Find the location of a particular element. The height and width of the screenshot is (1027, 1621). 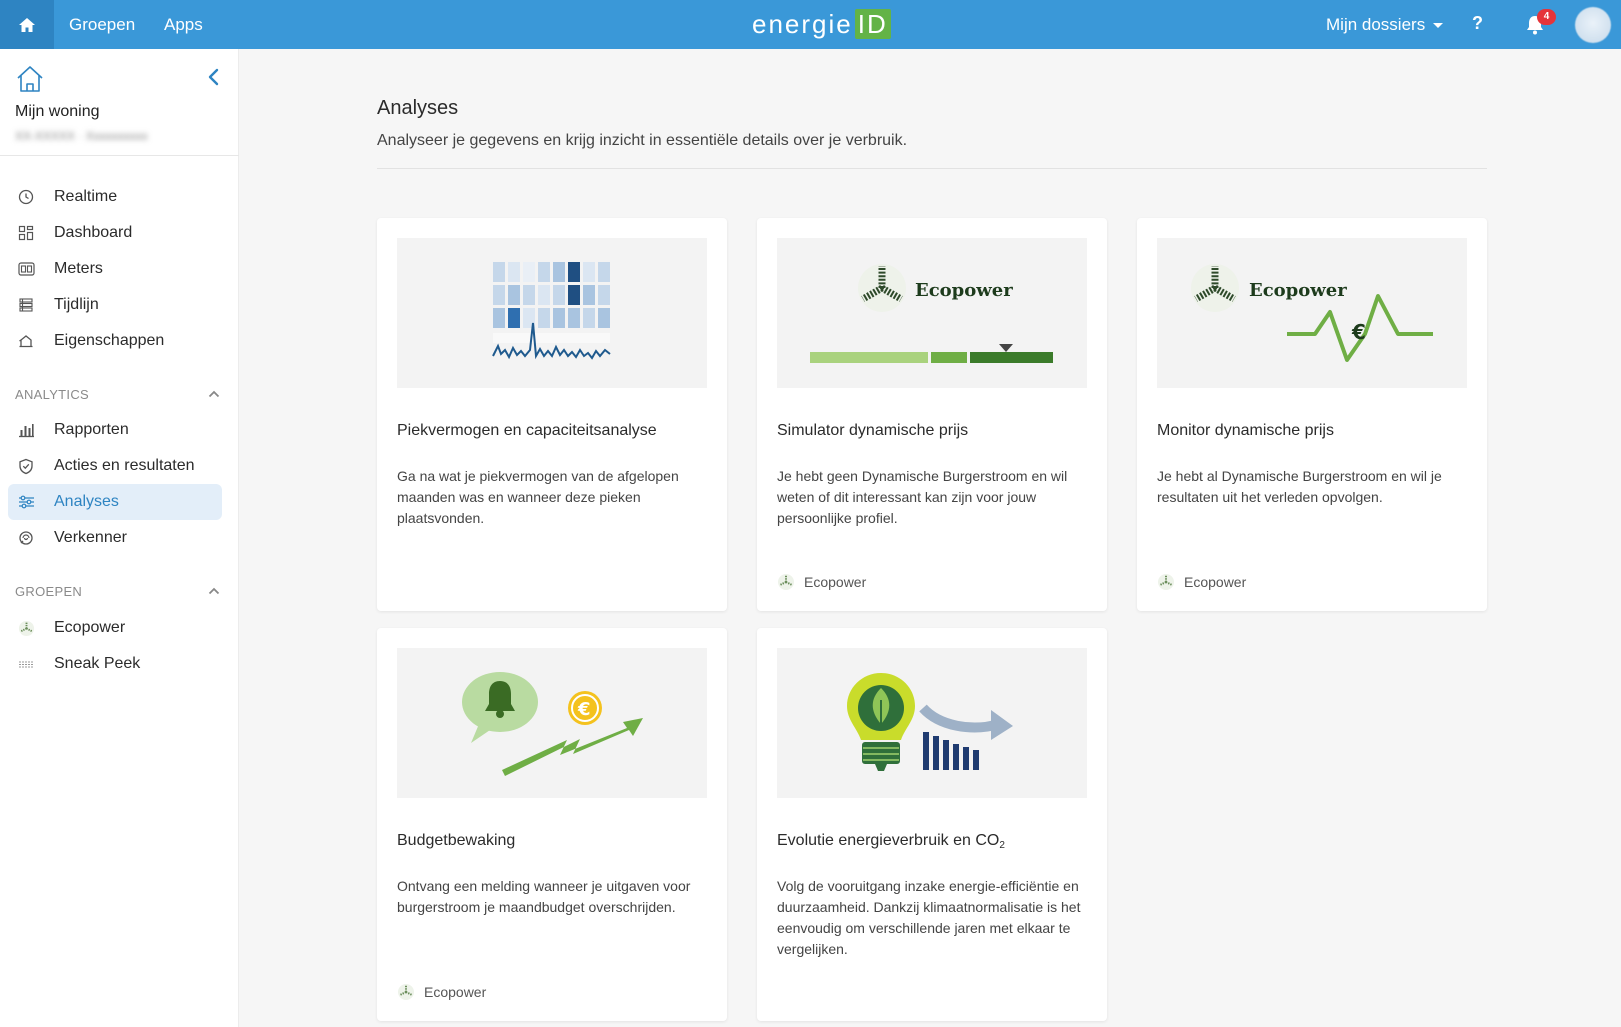

my-files-dropdown: Mijn dossiers is located at coordinates (1385, 25).